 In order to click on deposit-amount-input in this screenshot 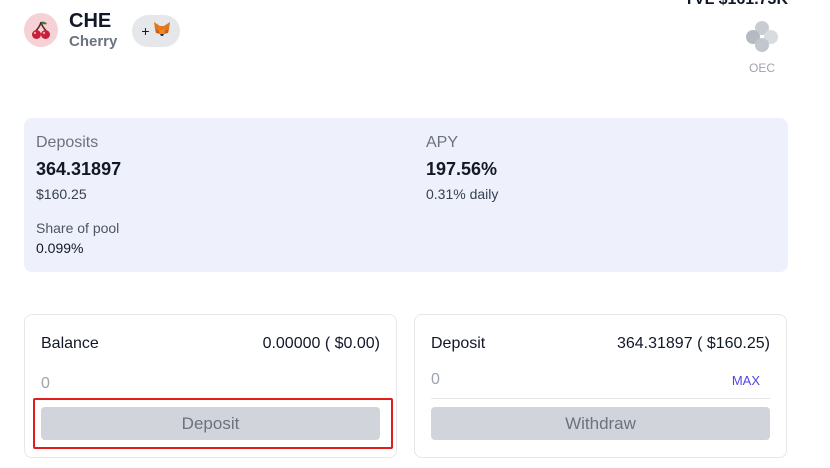, I will do `click(151, 384)`.